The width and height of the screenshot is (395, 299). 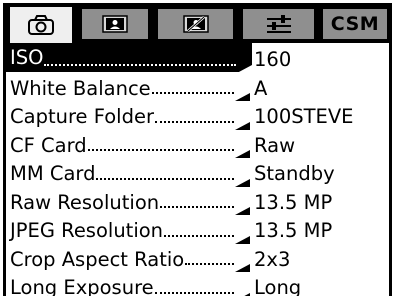 I want to click on no-photo-icon, so click(x=196, y=24).